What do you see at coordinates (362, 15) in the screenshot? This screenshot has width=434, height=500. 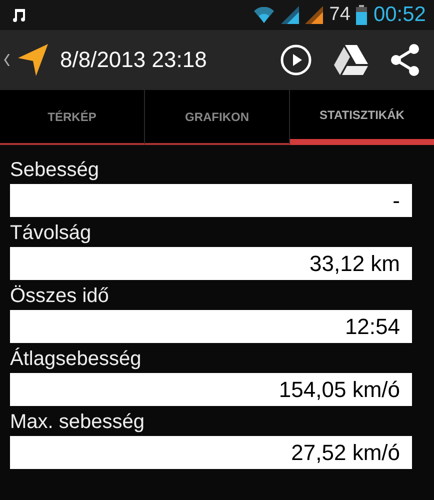 I see `battery-icon` at bounding box center [362, 15].